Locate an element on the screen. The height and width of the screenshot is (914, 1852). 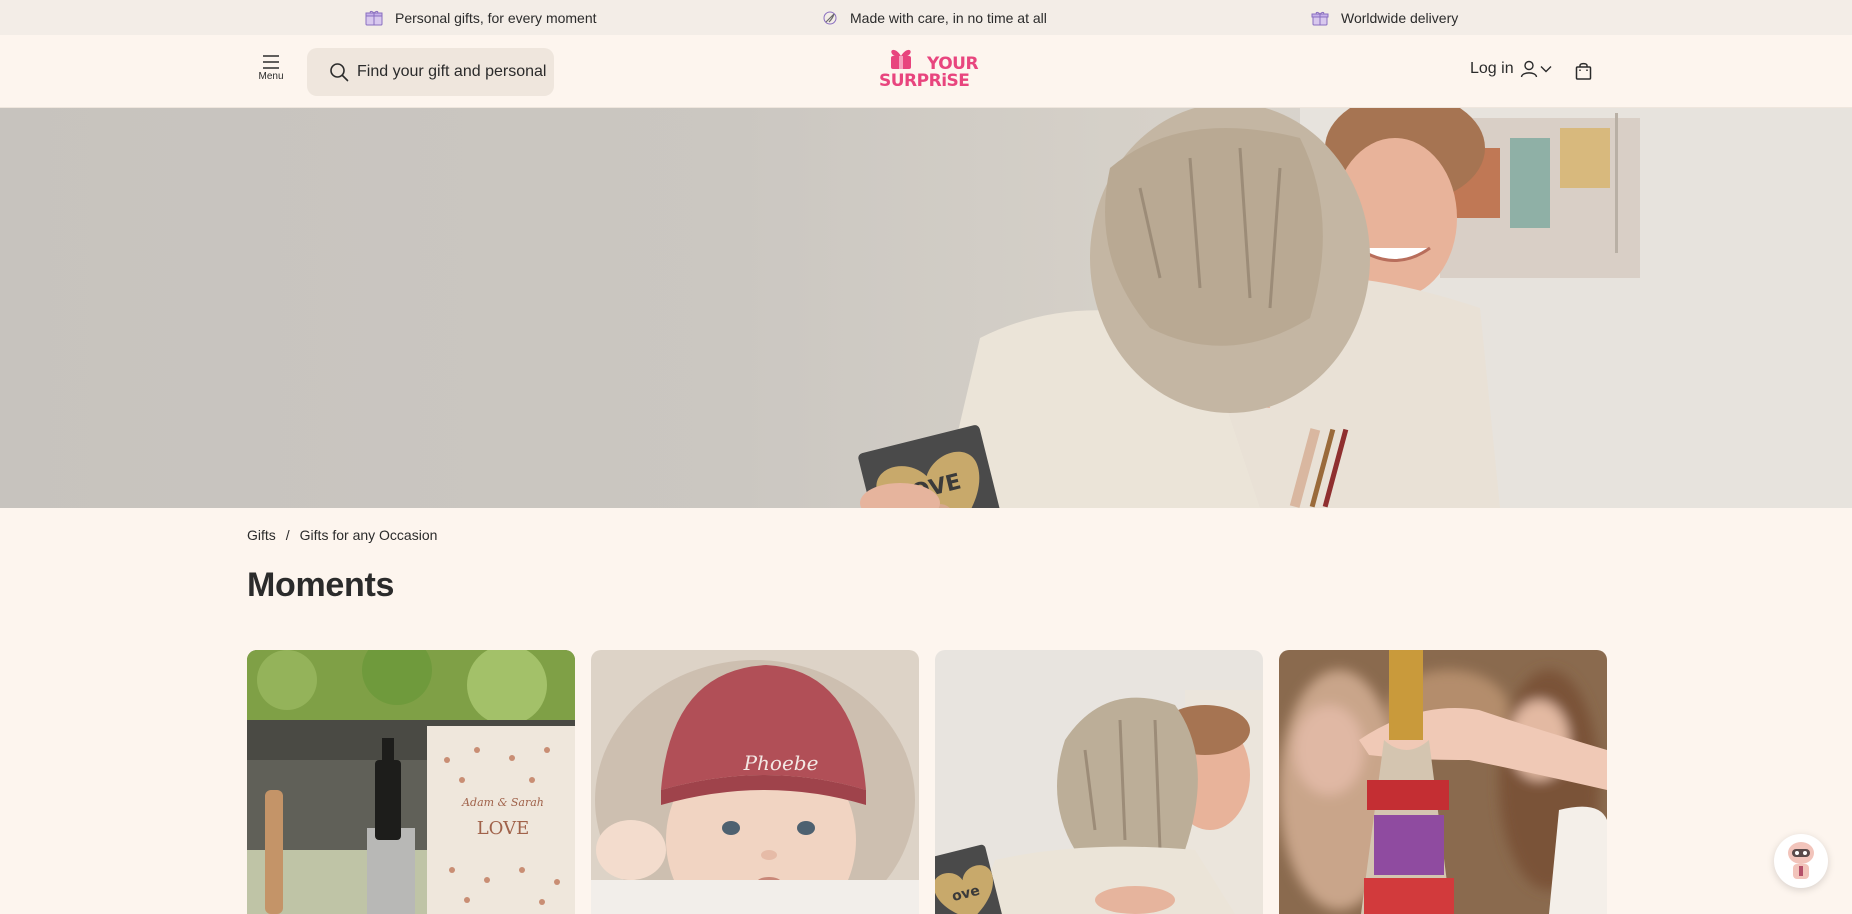
card-image-hug: ove is located at coordinates (1099, 782).